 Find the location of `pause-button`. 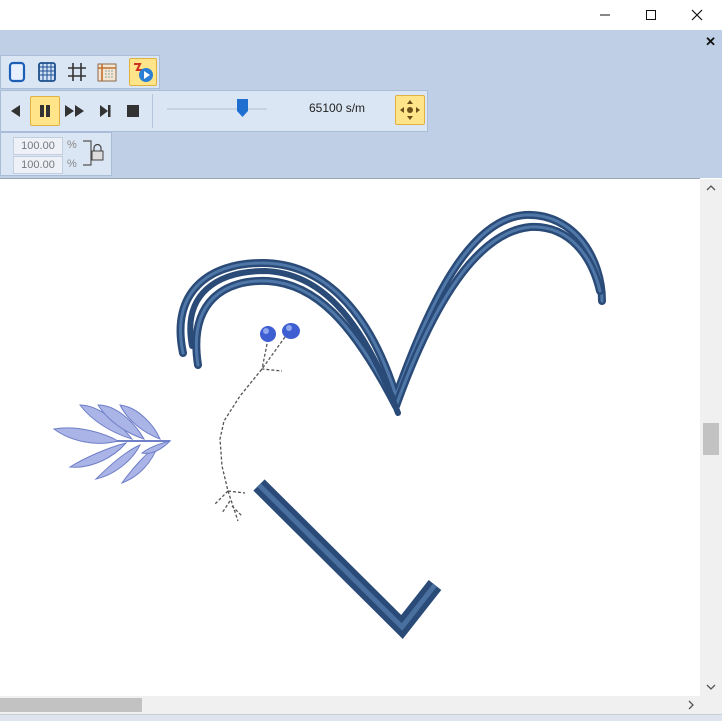

pause-button is located at coordinates (45, 111).